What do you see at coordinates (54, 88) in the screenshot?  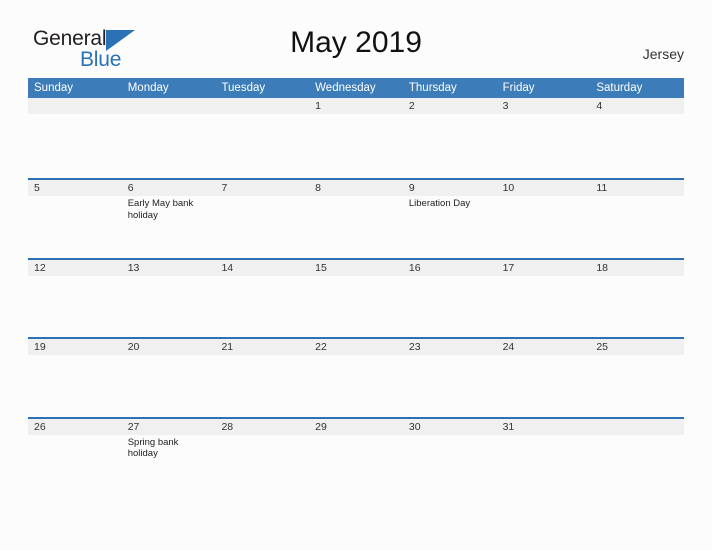 I see `weekday-header-sunday: Sunday` at bounding box center [54, 88].